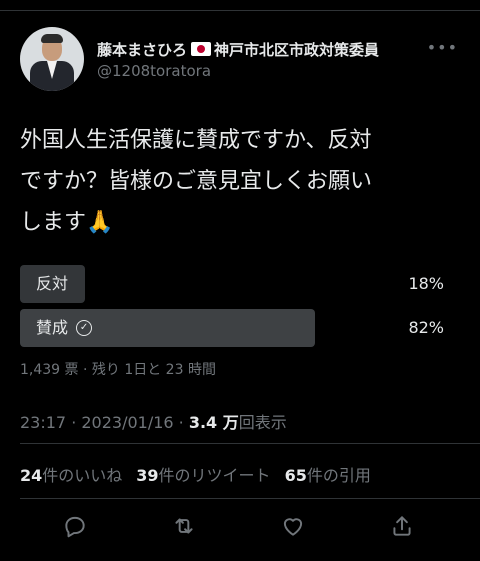  What do you see at coordinates (240, 328) in the screenshot?
I see `poll-option-support: 賛成 ✓ 82%` at bounding box center [240, 328].